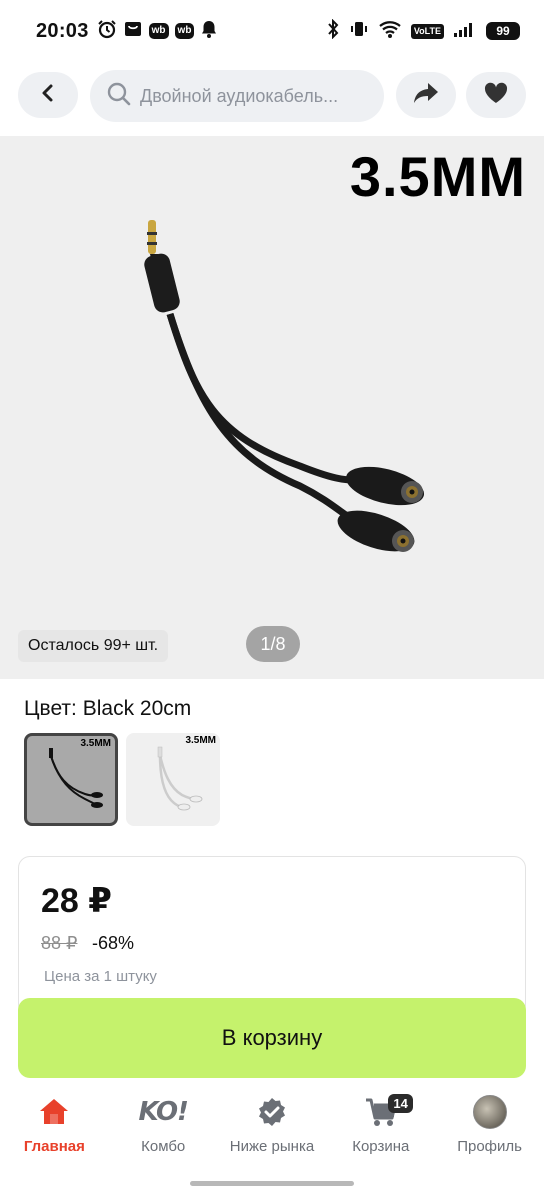 Image resolution: width=544 pixels, height=1200 pixels. Describe the element at coordinates (107, 31) in the screenshot. I see `alarm-icon` at that location.